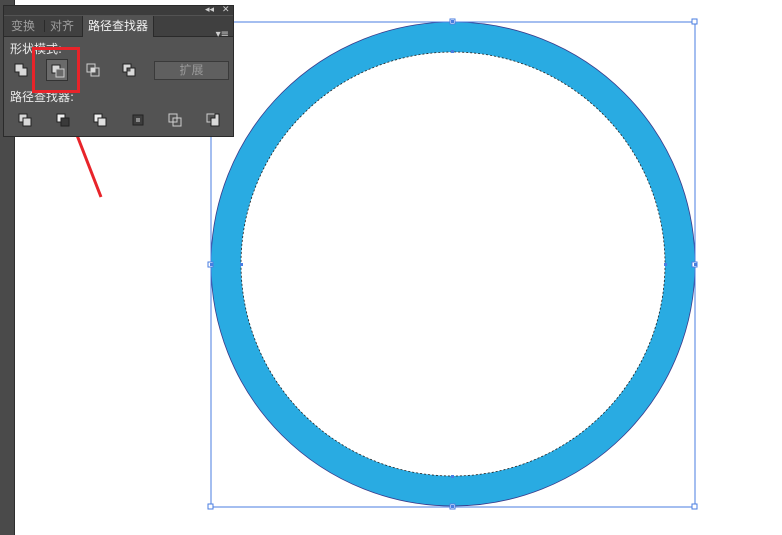  I want to click on handle-bottom-left, so click(210, 506).